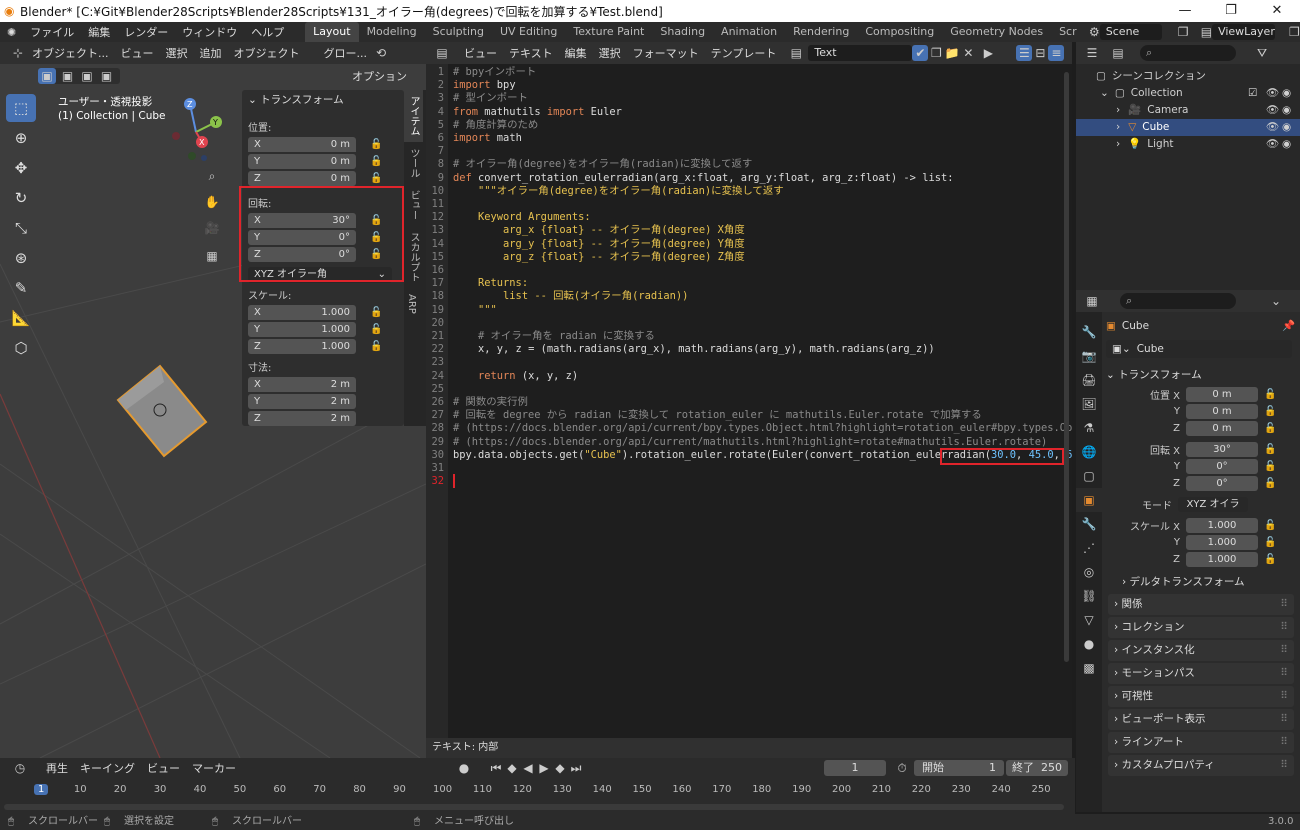  I want to click on panel-6: › ラインアート ⠿, so click(1201, 742).